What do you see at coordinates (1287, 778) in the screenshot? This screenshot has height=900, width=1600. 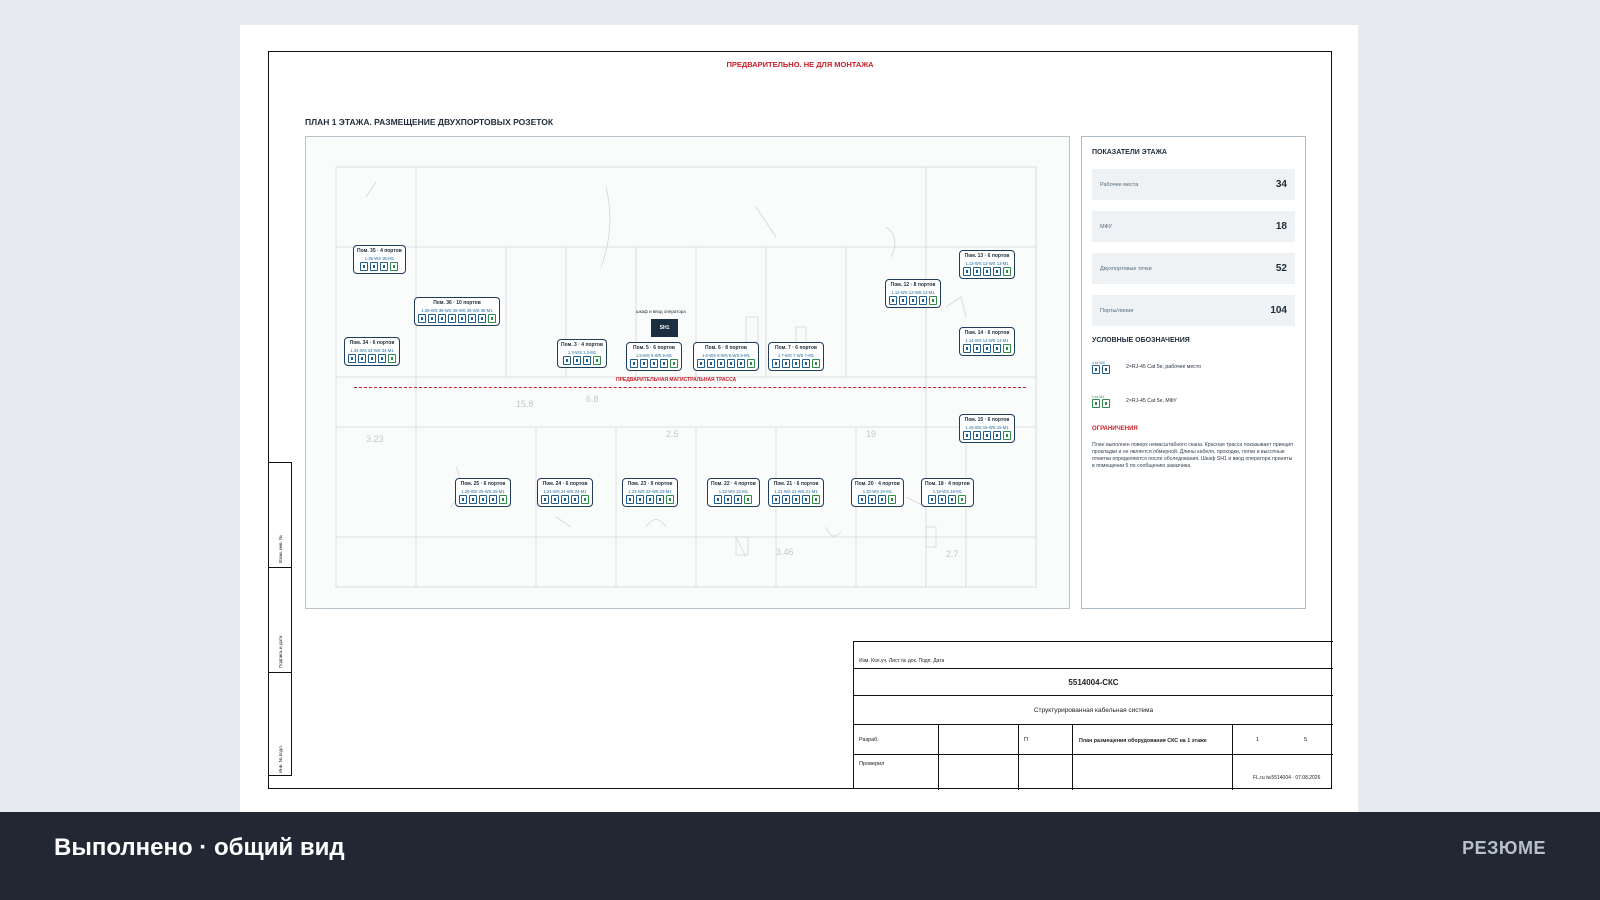 I see `stamp-footer: FL.ru №5514004 · 07.08.2026` at bounding box center [1287, 778].